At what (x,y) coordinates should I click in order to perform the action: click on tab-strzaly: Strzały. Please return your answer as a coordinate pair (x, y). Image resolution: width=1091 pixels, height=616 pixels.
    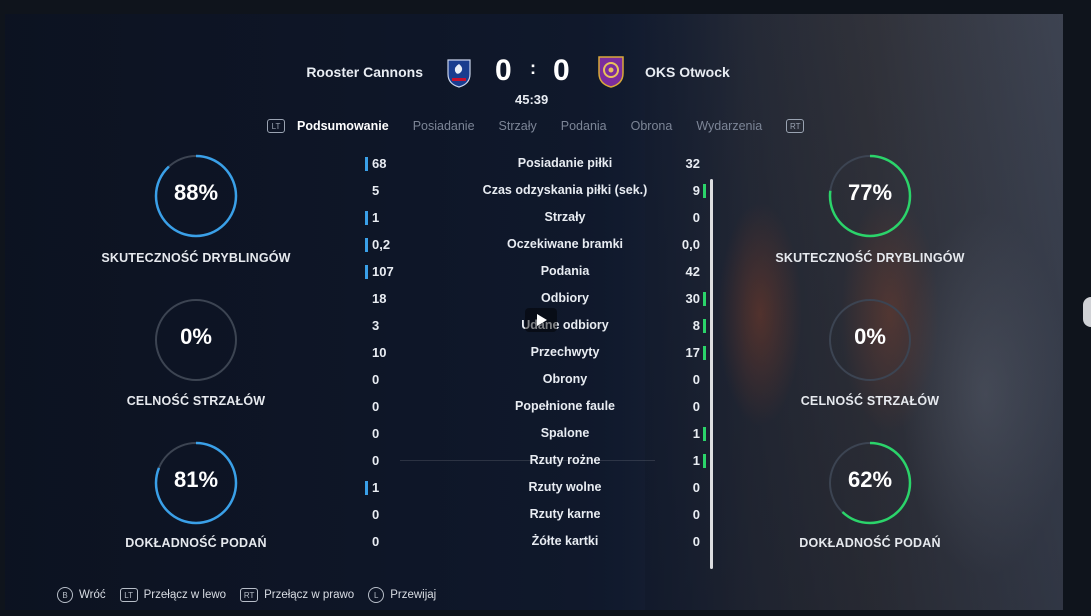
    Looking at the image, I should click on (518, 126).